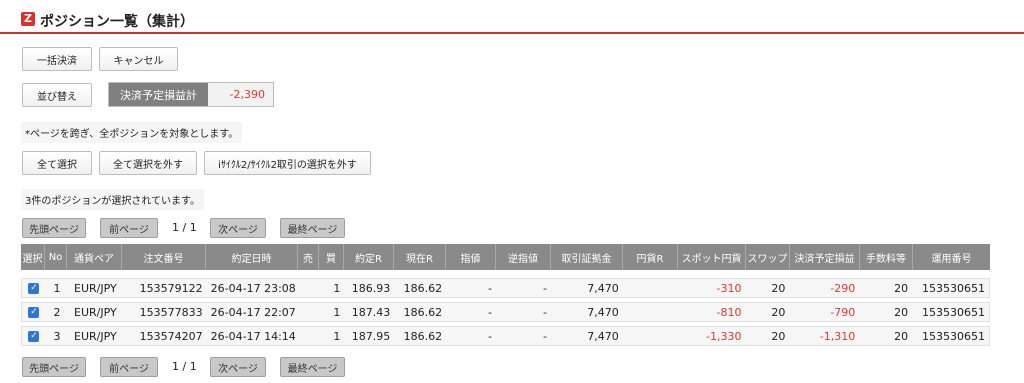 This screenshot has height=383, width=1024. I want to click on selected-count-note: 3件のポジションが選択されています。, so click(113, 199).